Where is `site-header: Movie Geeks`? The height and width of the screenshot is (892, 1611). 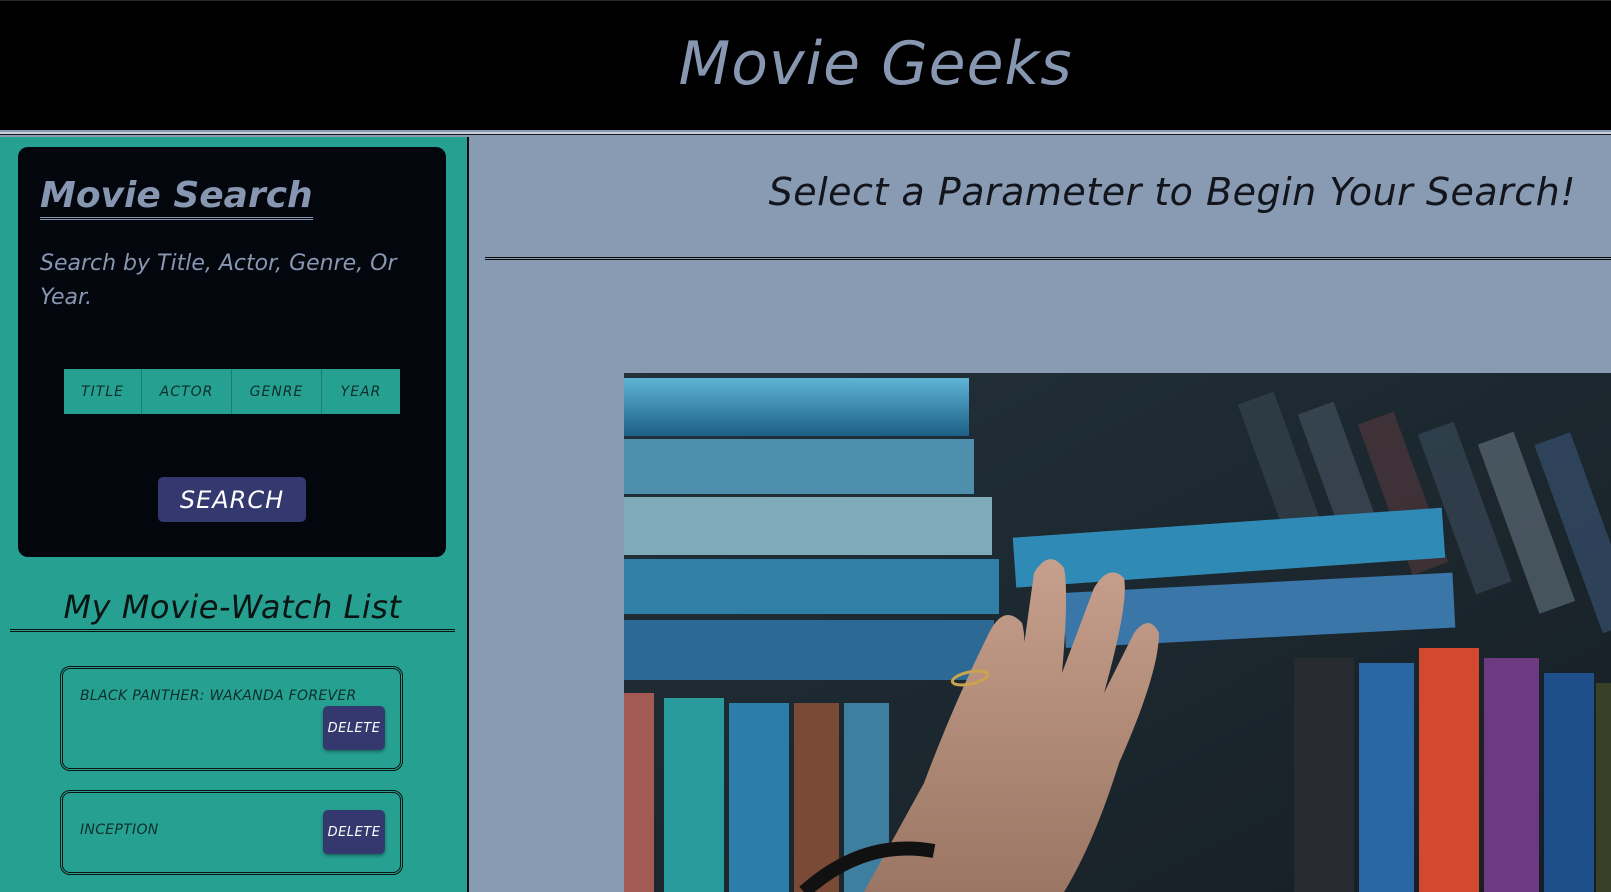
site-header: Movie Geeks is located at coordinates (805, 65).